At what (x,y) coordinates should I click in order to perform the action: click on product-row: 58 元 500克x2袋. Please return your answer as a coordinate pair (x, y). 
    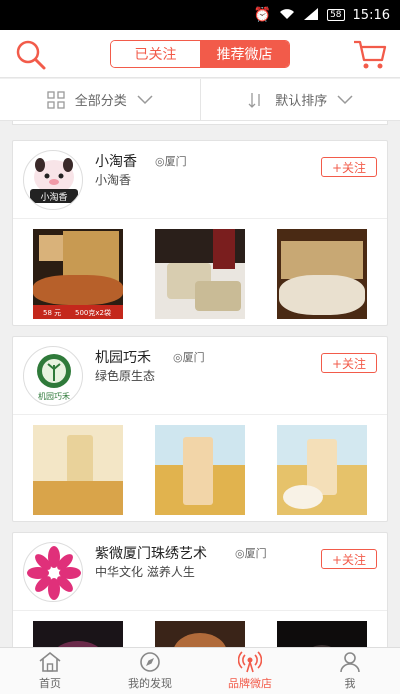
    Looking at the image, I should click on (200, 272).